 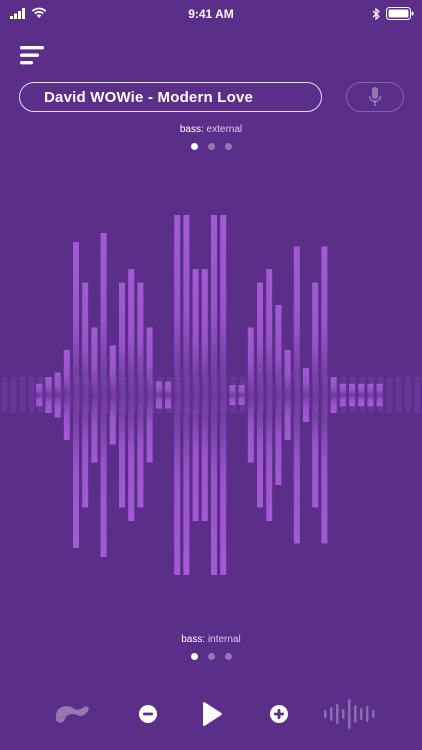 I want to click on mode-label-bottom-prefix: bass:, so click(x=193, y=639).